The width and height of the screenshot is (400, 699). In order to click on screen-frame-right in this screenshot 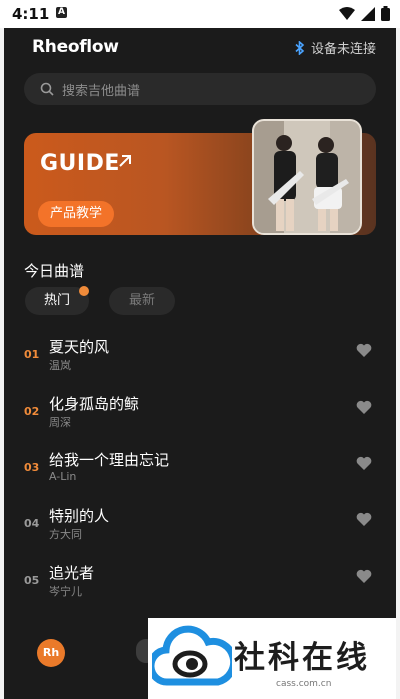, I will do `click(398, 363)`.